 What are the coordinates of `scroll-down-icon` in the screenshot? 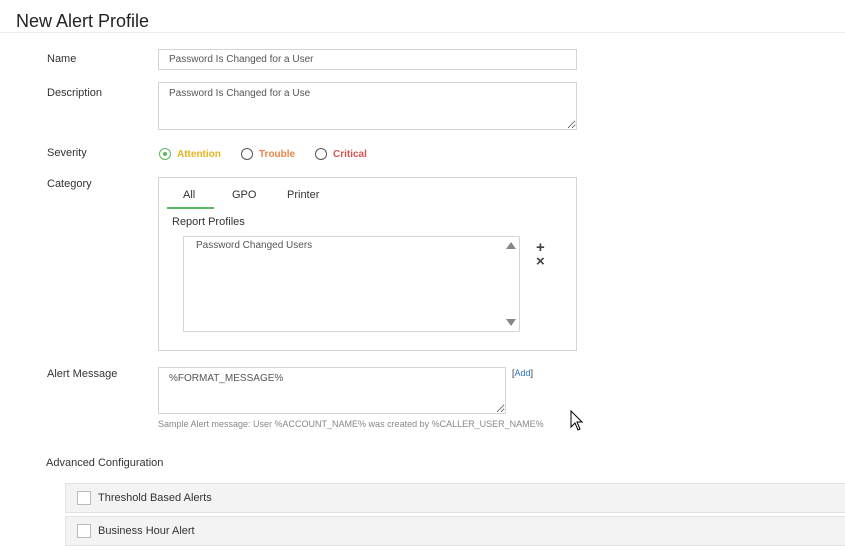 It's located at (511, 322).